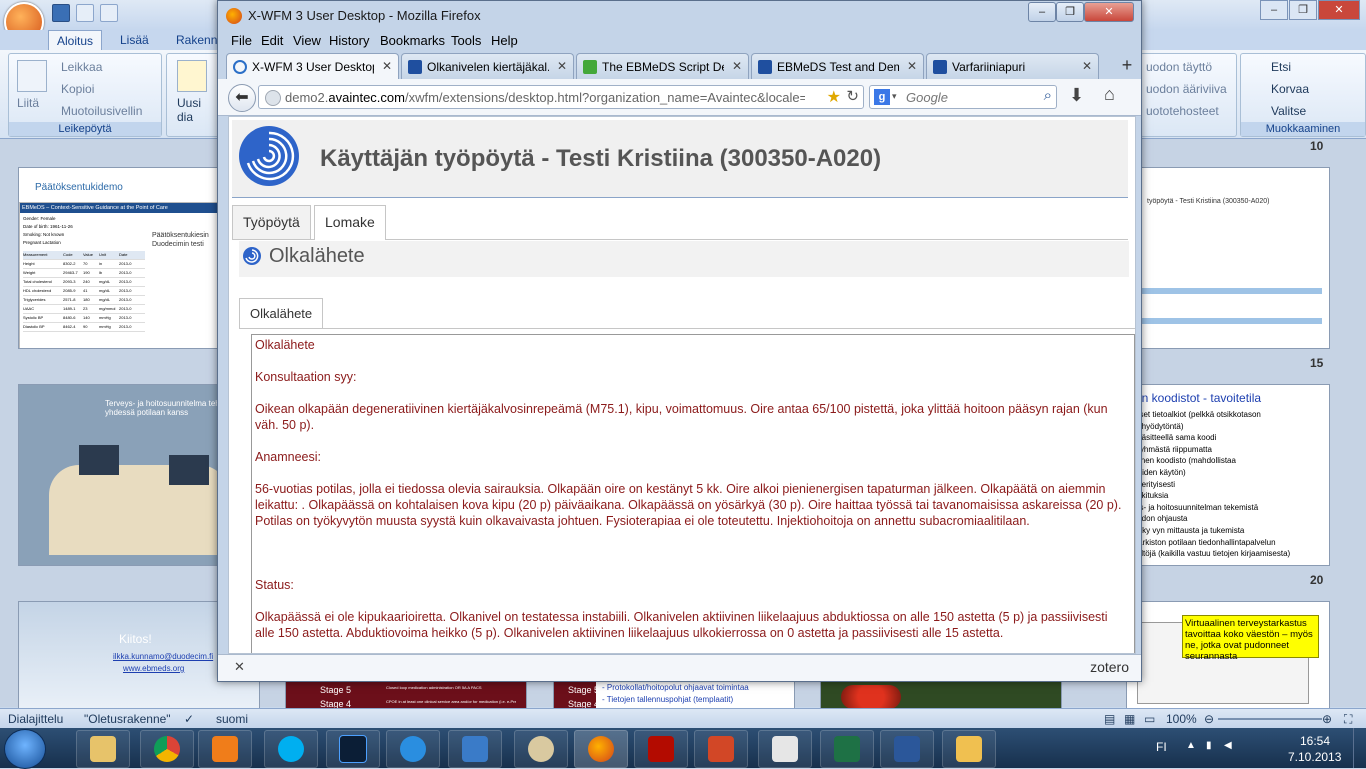  Describe the element at coordinates (61, 13) in the screenshot. I see `save-icon` at that location.